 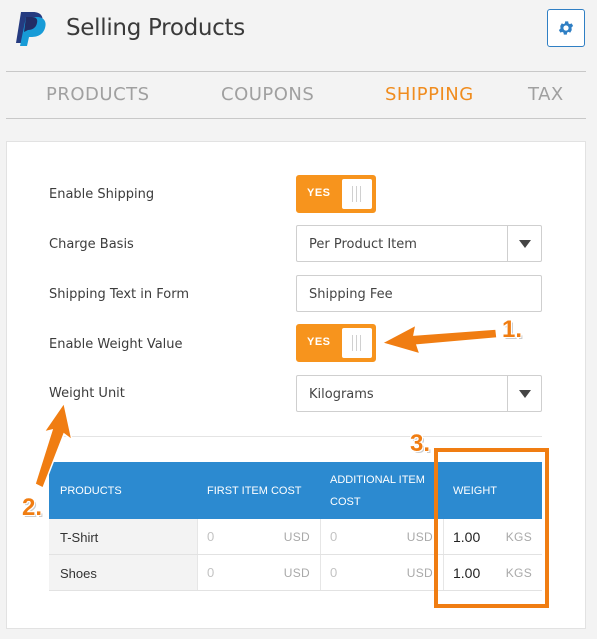 What do you see at coordinates (91, 244) in the screenshot?
I see `charge-basis-label: Charge Basis` at bounding box center [91, 244].